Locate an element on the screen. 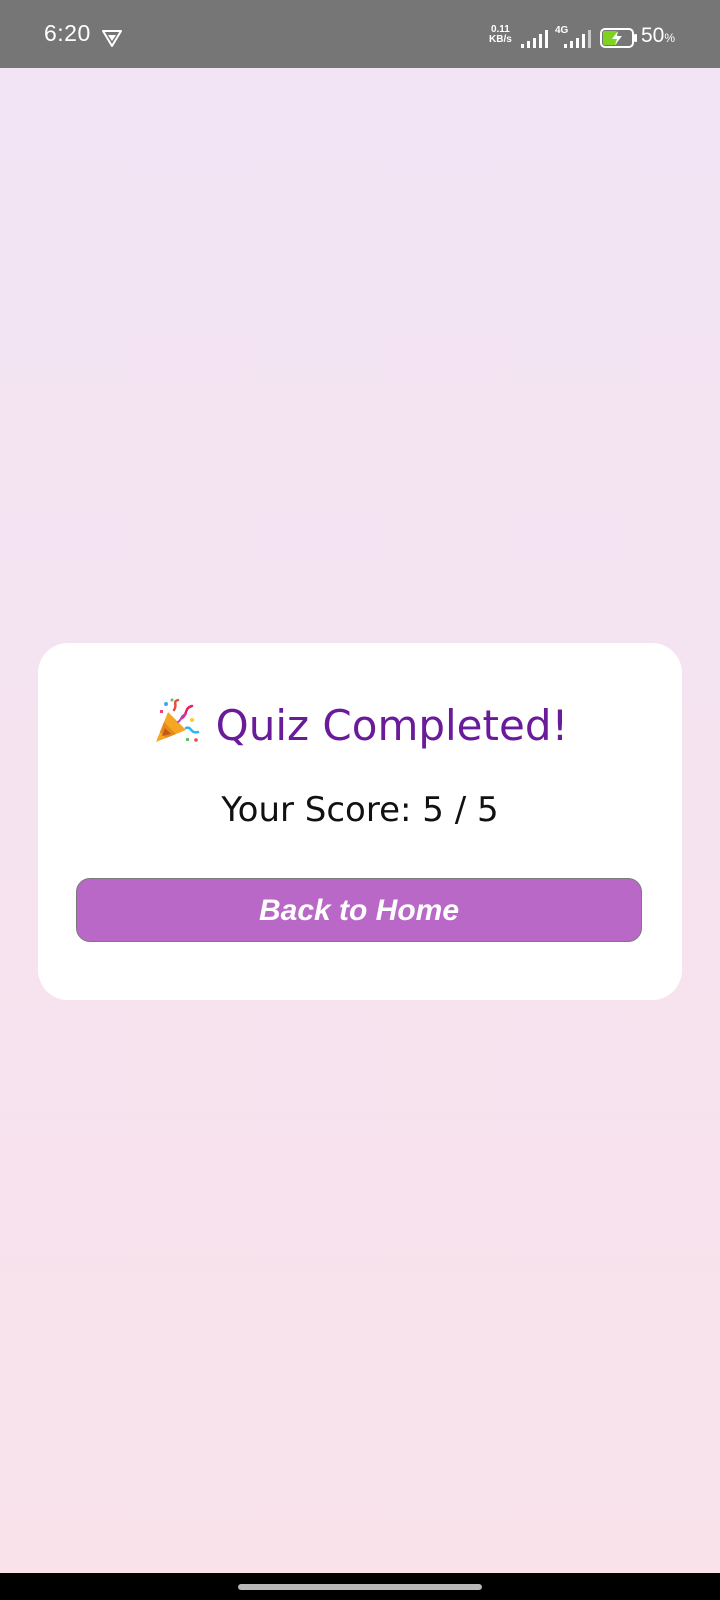 The width and height of the screenshot is (720, 1600). battery-percentage: 50% is located at coordinates (658, 36).